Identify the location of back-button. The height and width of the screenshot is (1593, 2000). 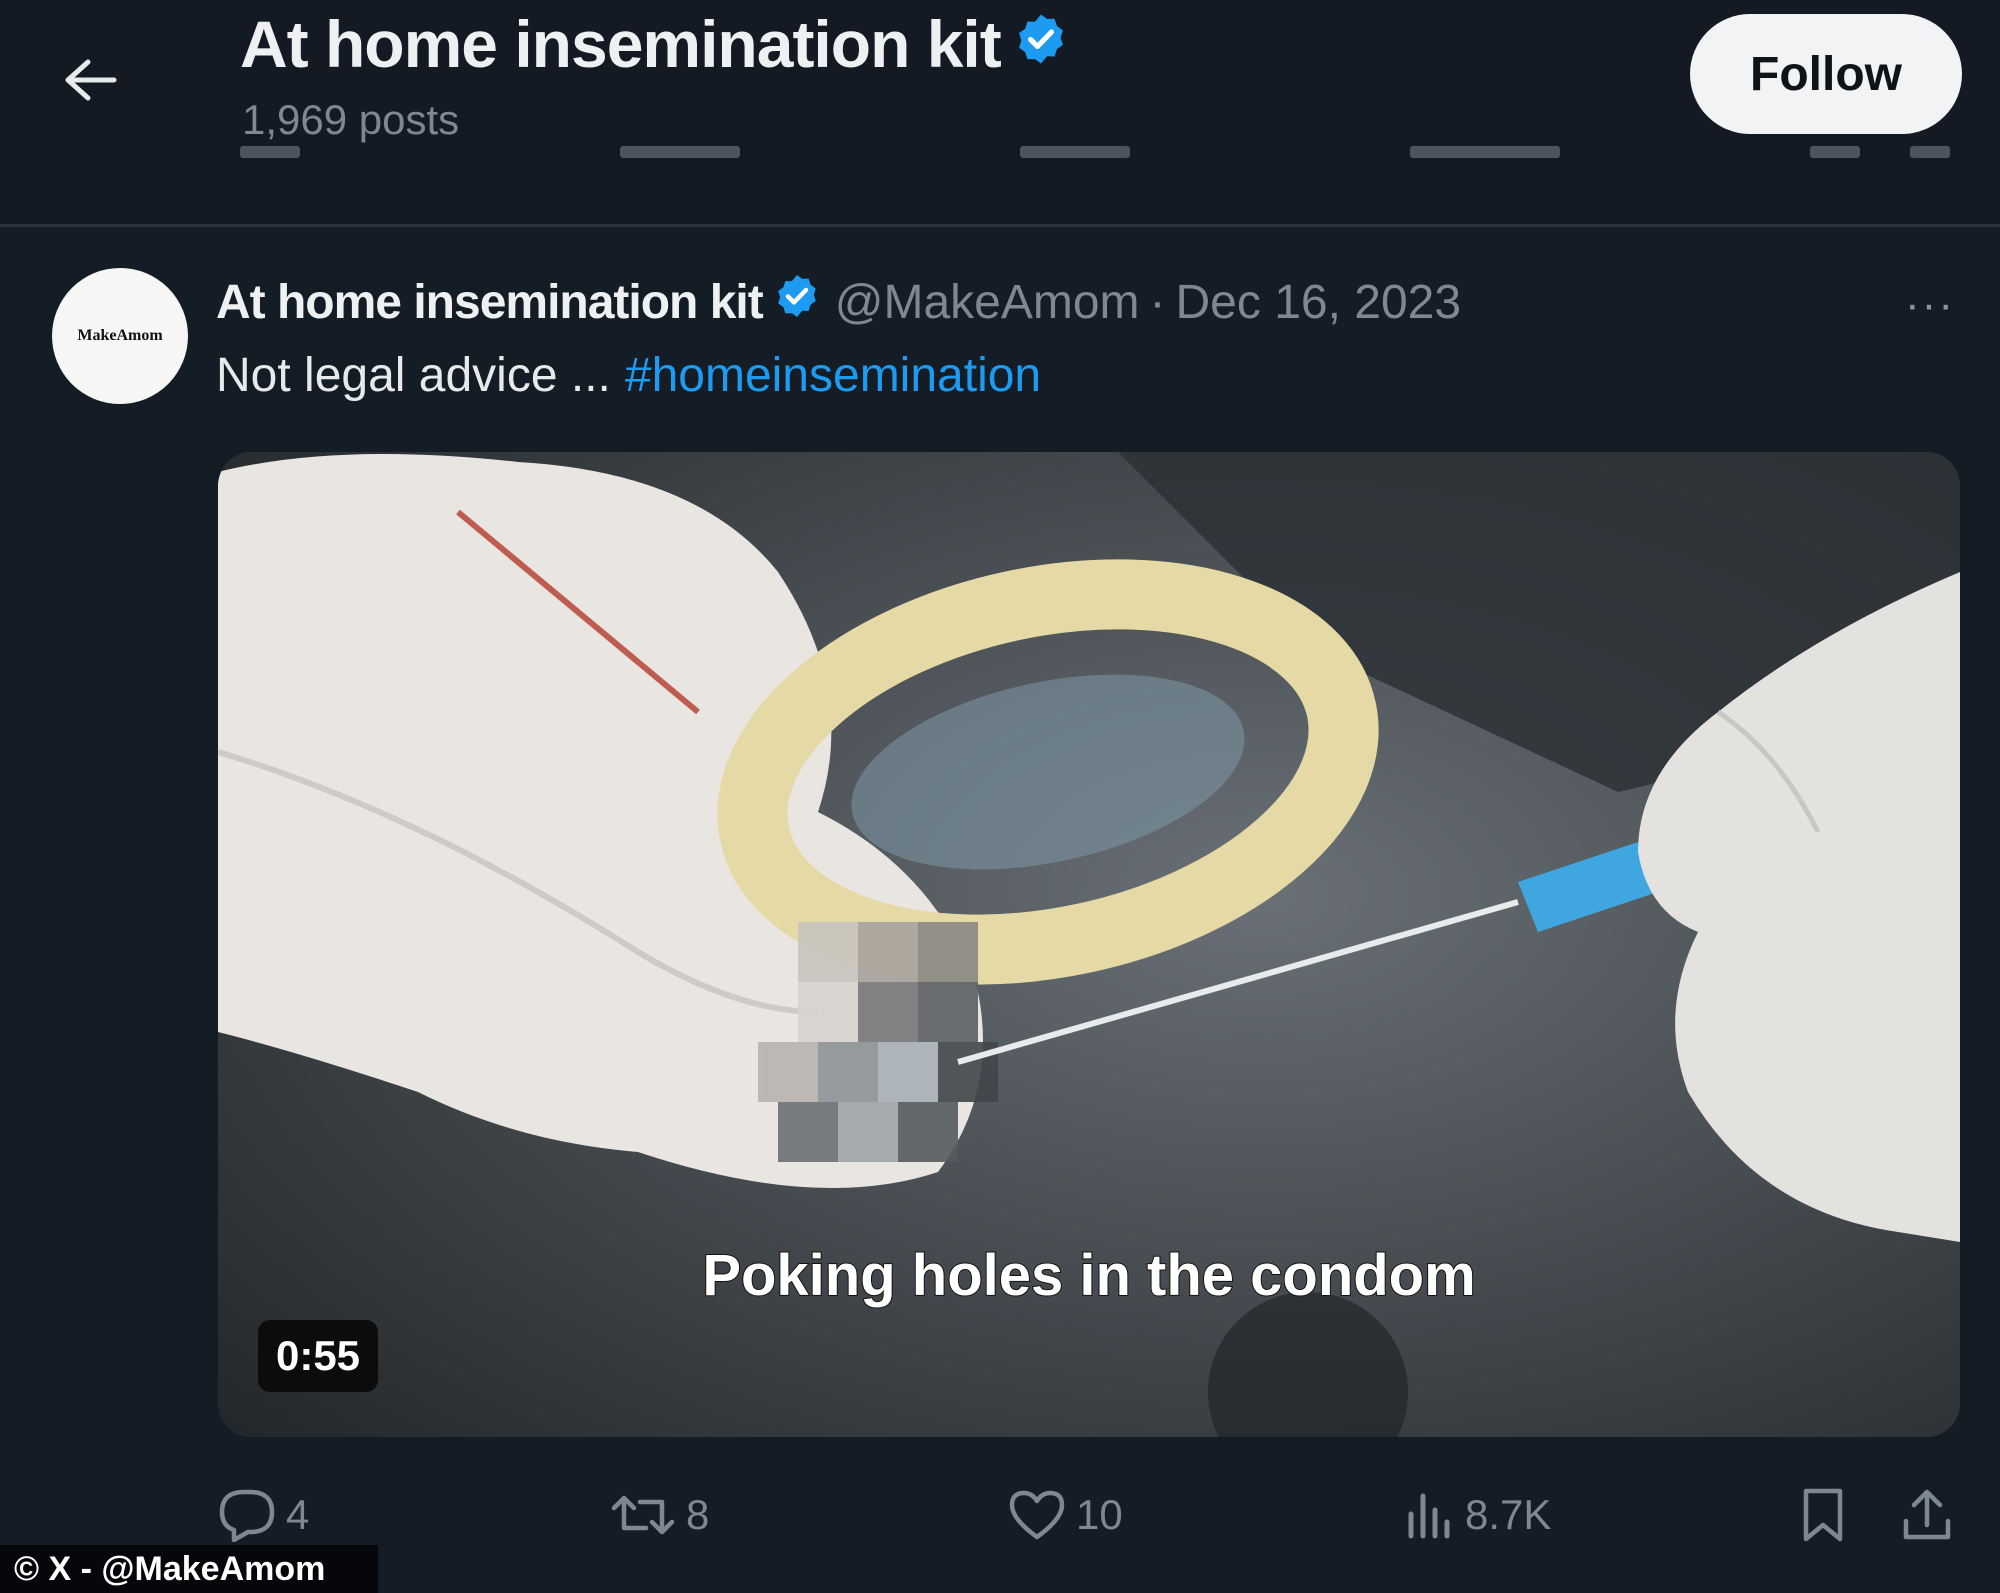
(90, 80).